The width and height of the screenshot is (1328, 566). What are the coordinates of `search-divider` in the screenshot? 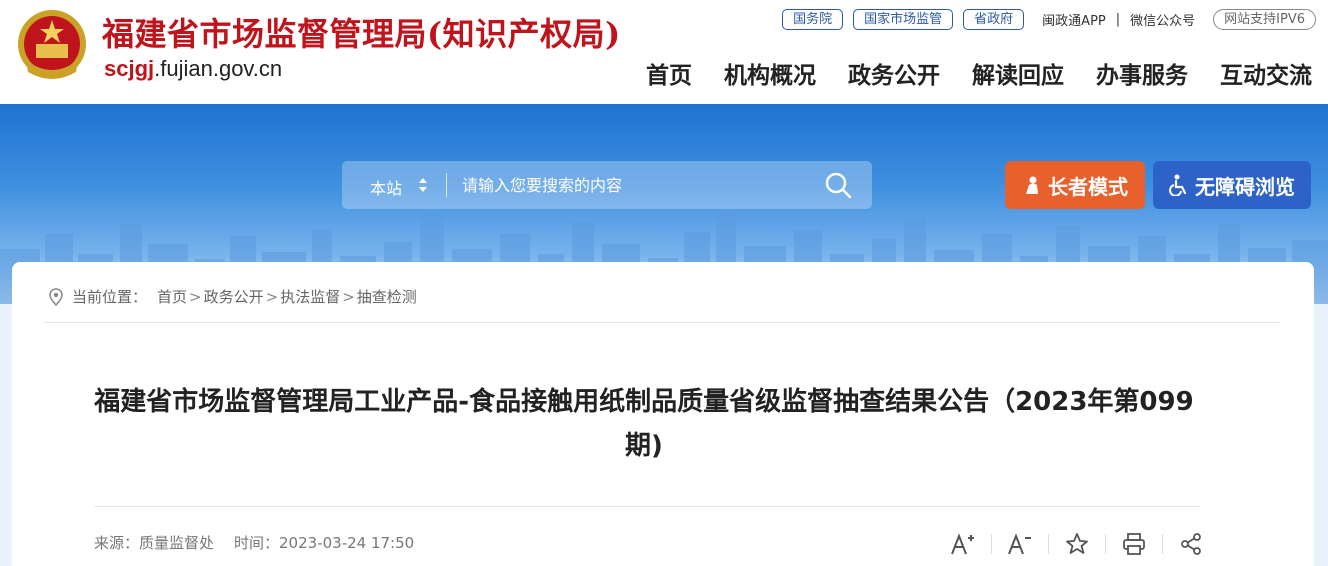 It's located at (446, 185).